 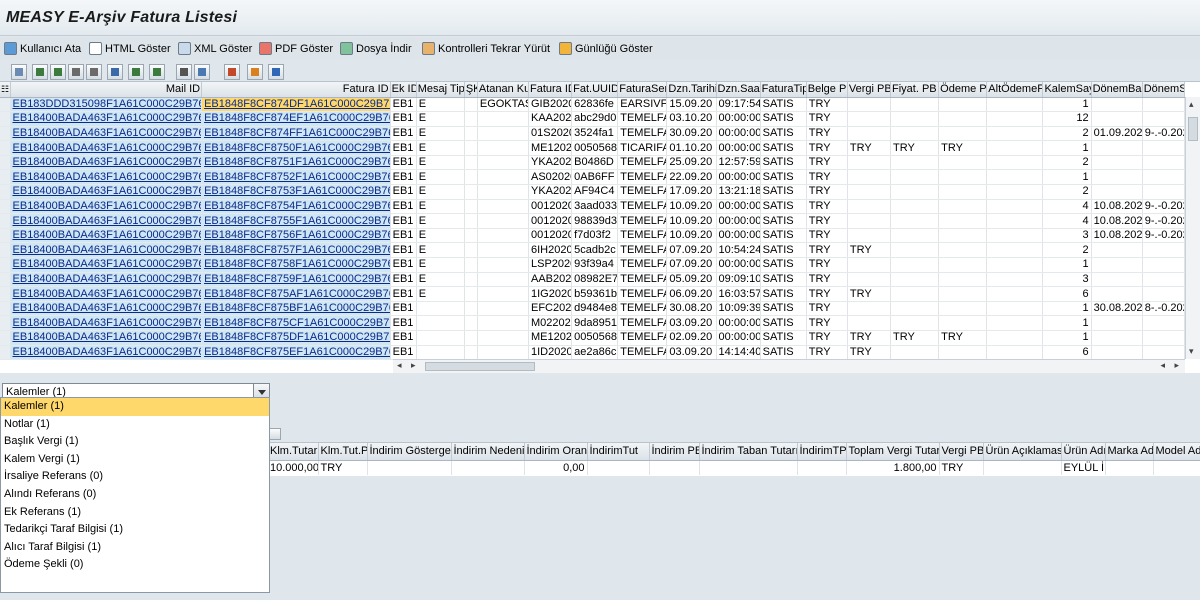 I want to click on sum-button, so click(x=136, y=72).